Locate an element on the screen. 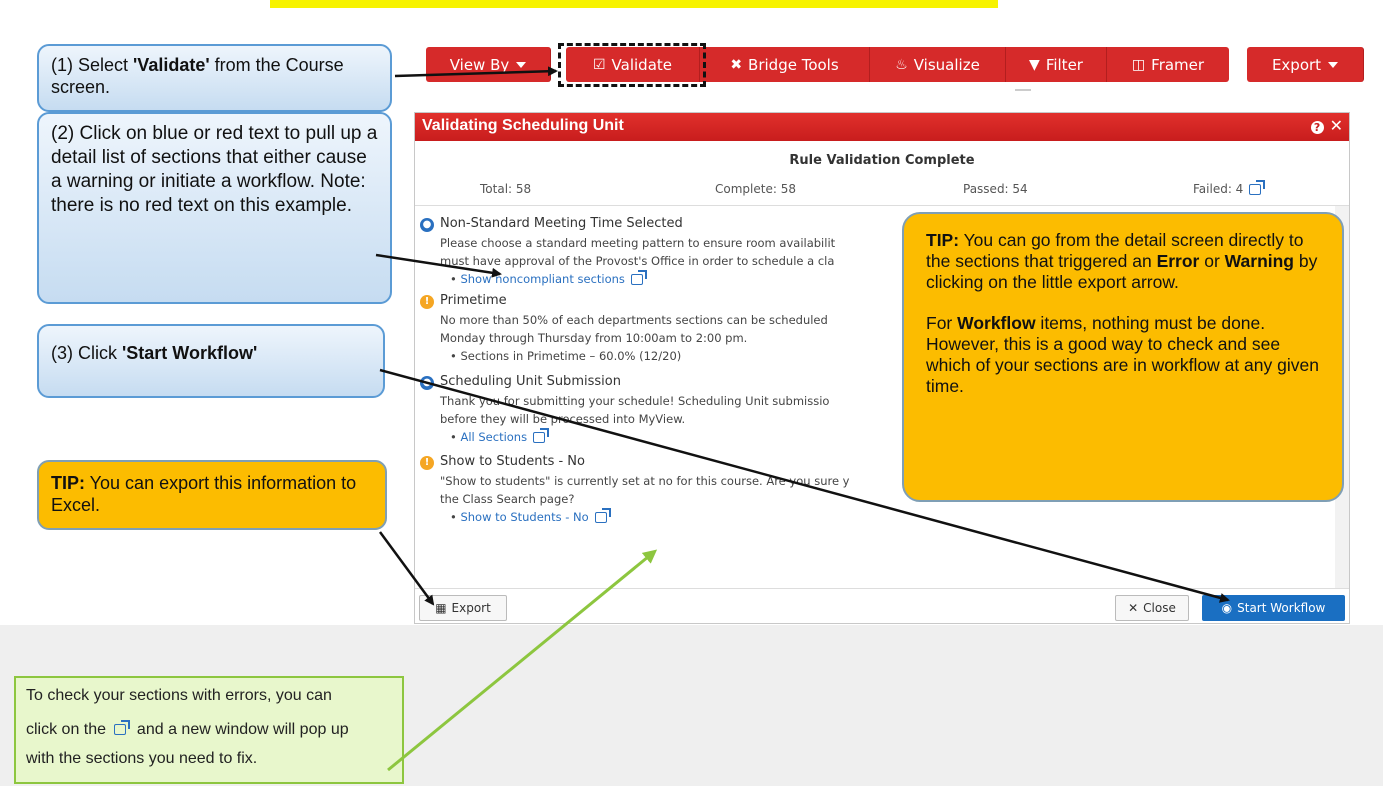 Image resolution: width=1383 pixels, height=786 pixels. start-workflow-button: ◉ Start Workflow is located at coordinates (1273, 608).